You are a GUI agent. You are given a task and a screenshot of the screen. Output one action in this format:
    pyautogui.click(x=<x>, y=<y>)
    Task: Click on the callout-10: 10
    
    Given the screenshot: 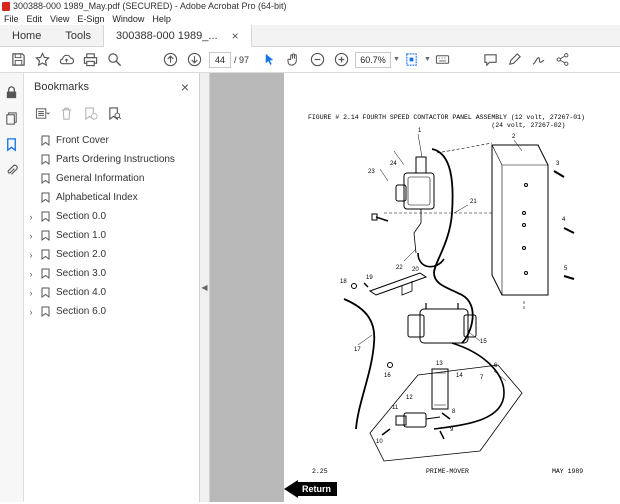 What is the action you would take?
    pyautogui.click(x=379, y=442)
    